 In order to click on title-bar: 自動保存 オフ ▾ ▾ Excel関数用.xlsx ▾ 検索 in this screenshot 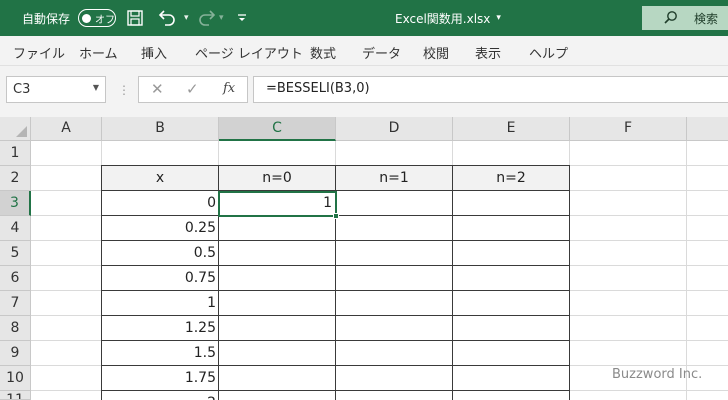, I will do `click(364, 18)`.